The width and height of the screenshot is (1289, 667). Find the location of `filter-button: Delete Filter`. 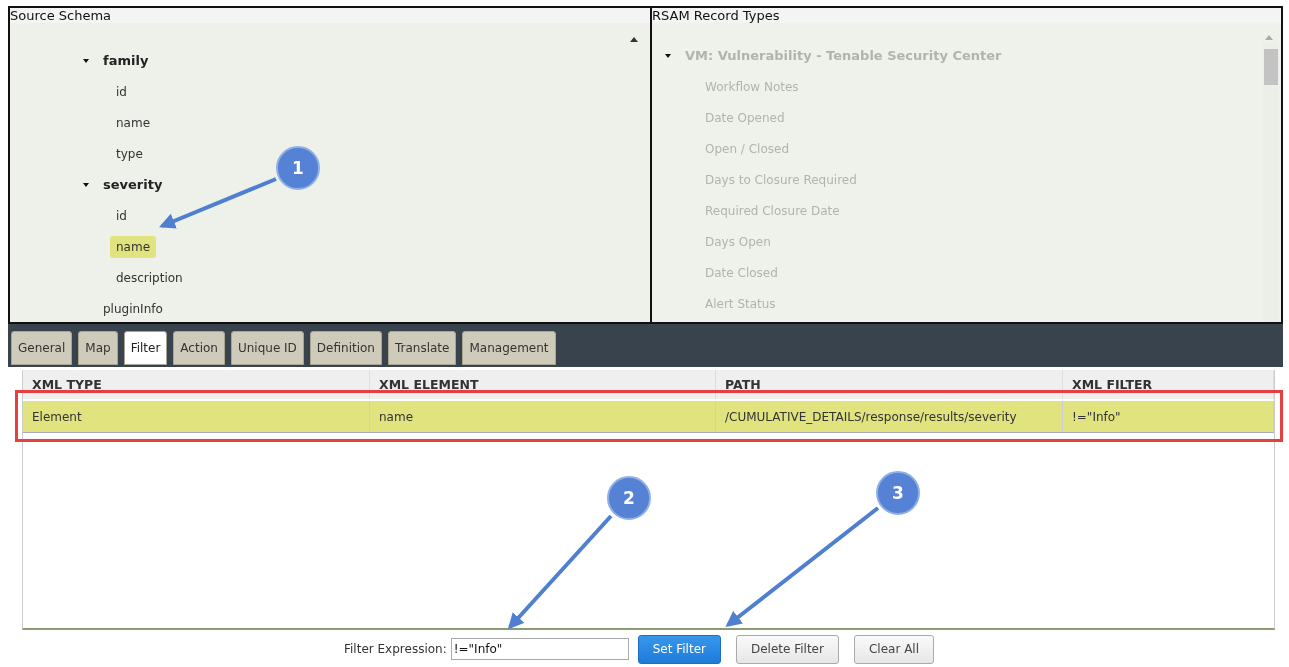

filter-button: Delete Filter is located at coordinates (787, 649).